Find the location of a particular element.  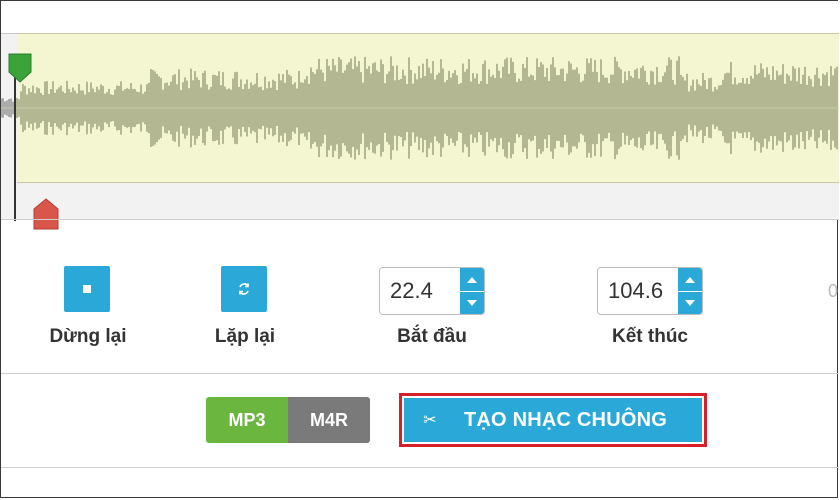

start-spinner is located at coordinates (472, 291).